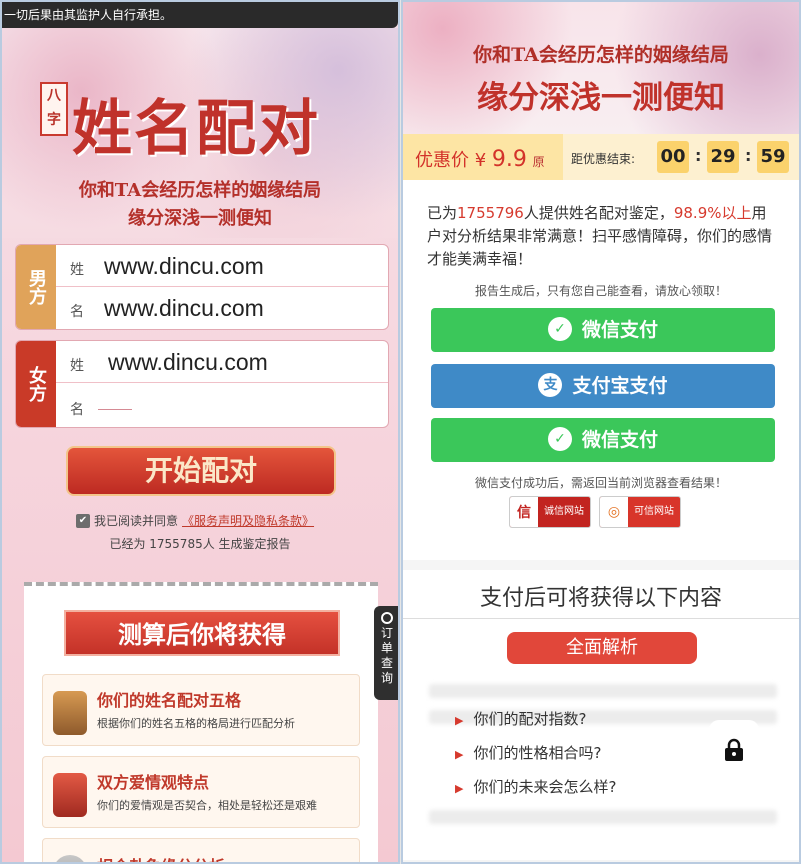  I want to click on male-surname-input: www.dincu.com, so click(184, 266).